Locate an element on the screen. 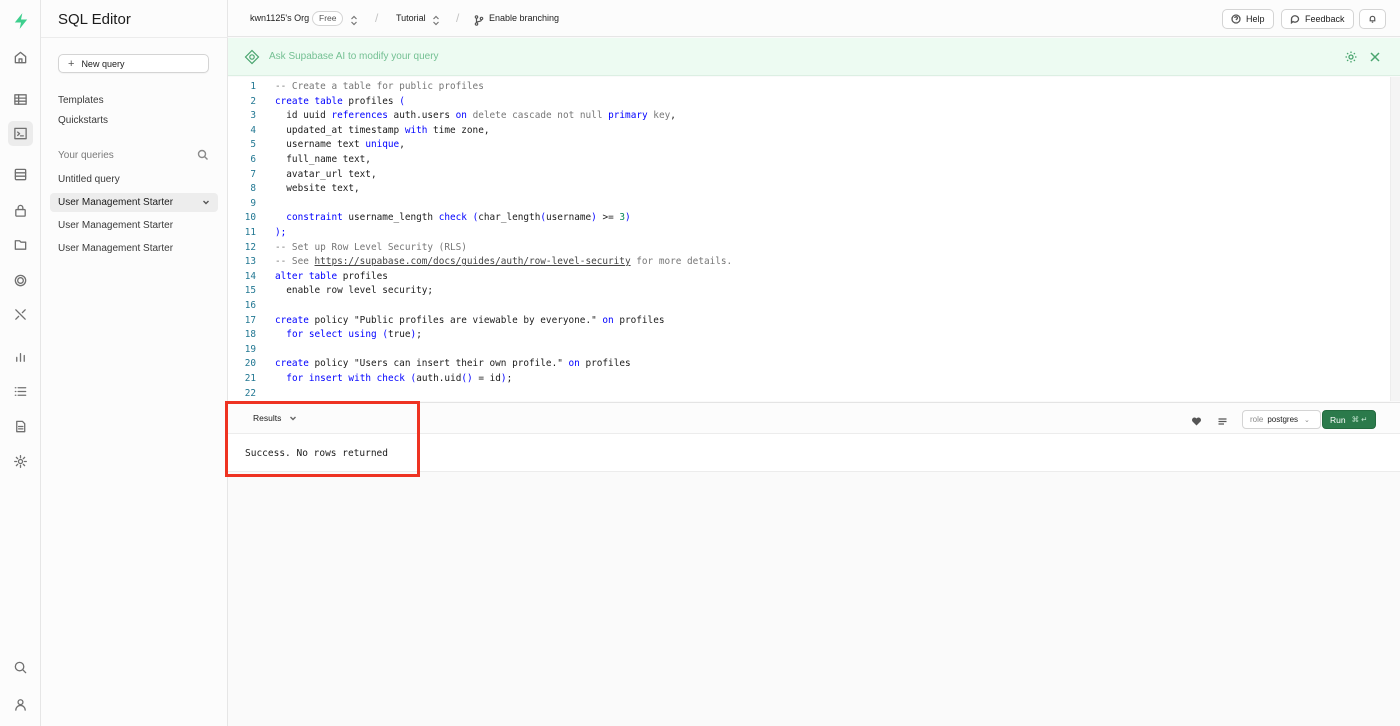 Image resolution: width=1400 pixels, height=726 pixels. authentication-icon is located at coordinates (20, 210).